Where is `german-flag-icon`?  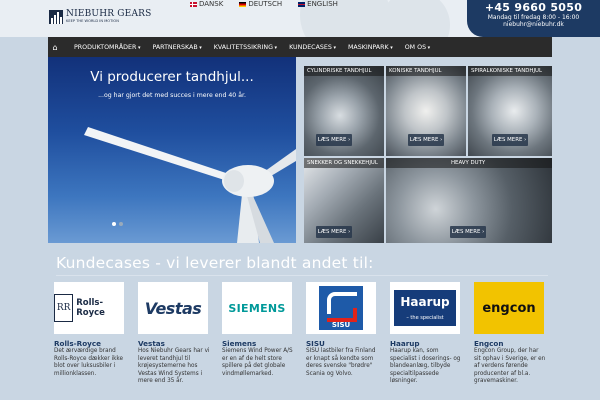 german-flag-icon is located at coordinates (243, 4).